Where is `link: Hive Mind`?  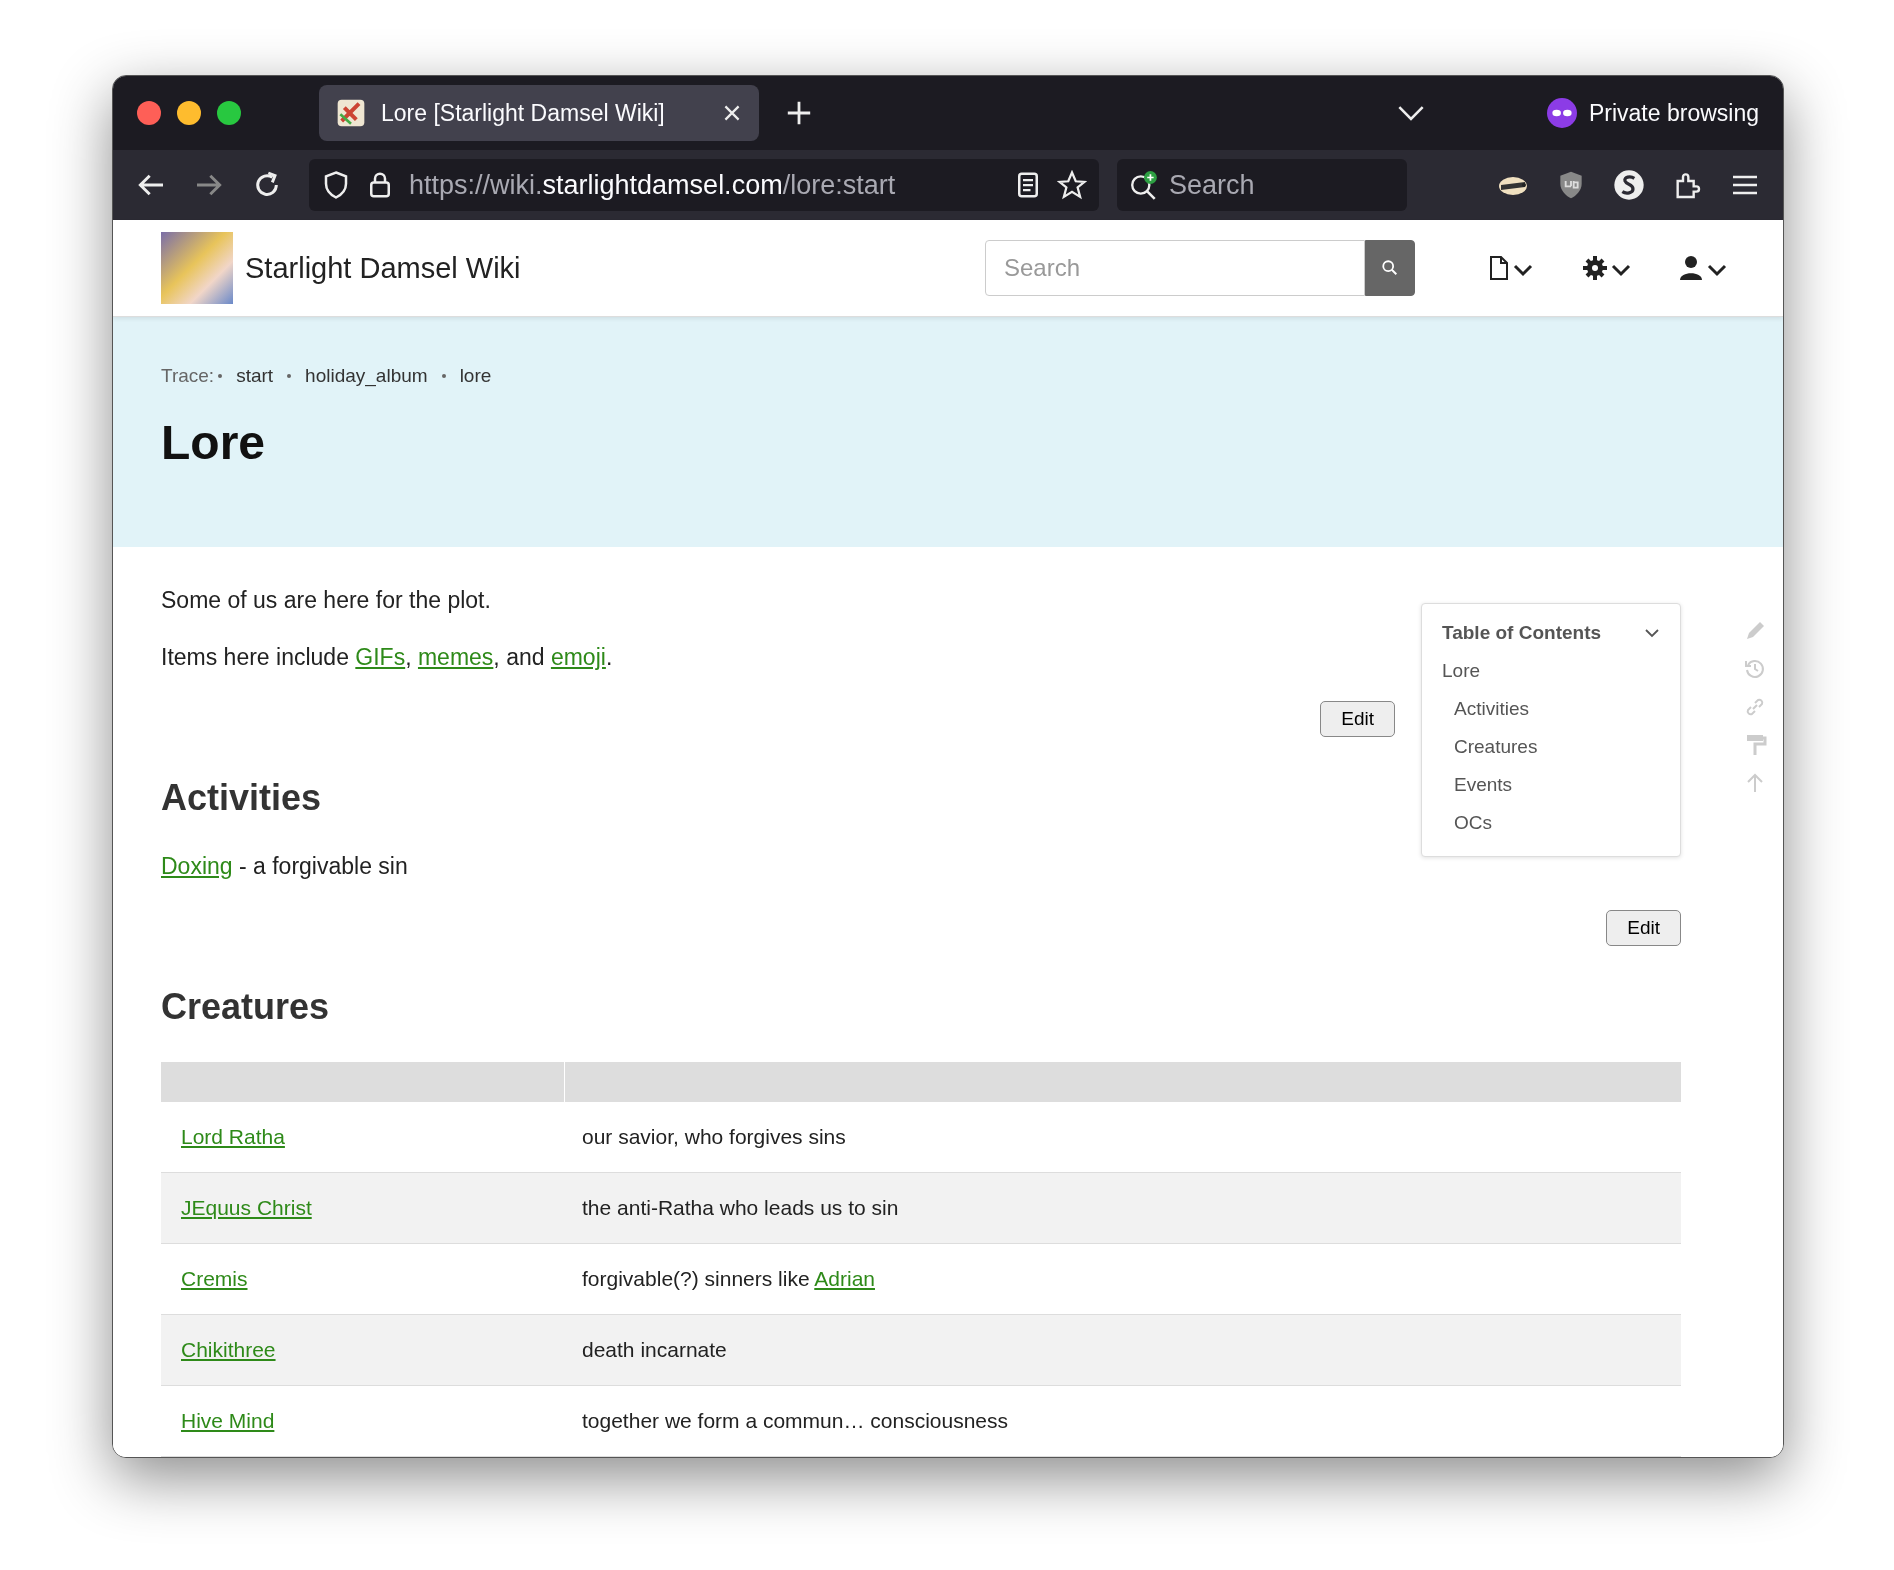 link: Hive Mind is located at coordinates (228, 1420).